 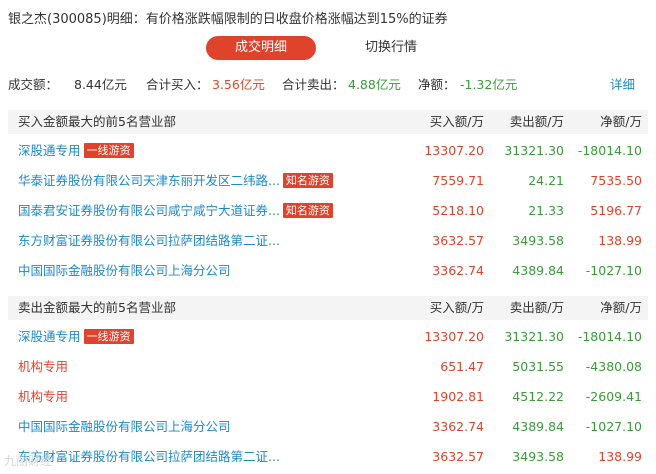 I want to click on branch-cell: 华泰证券股份有限公司天津东丽开发区二纬路... 知名游资, so click(x=175, y=181).